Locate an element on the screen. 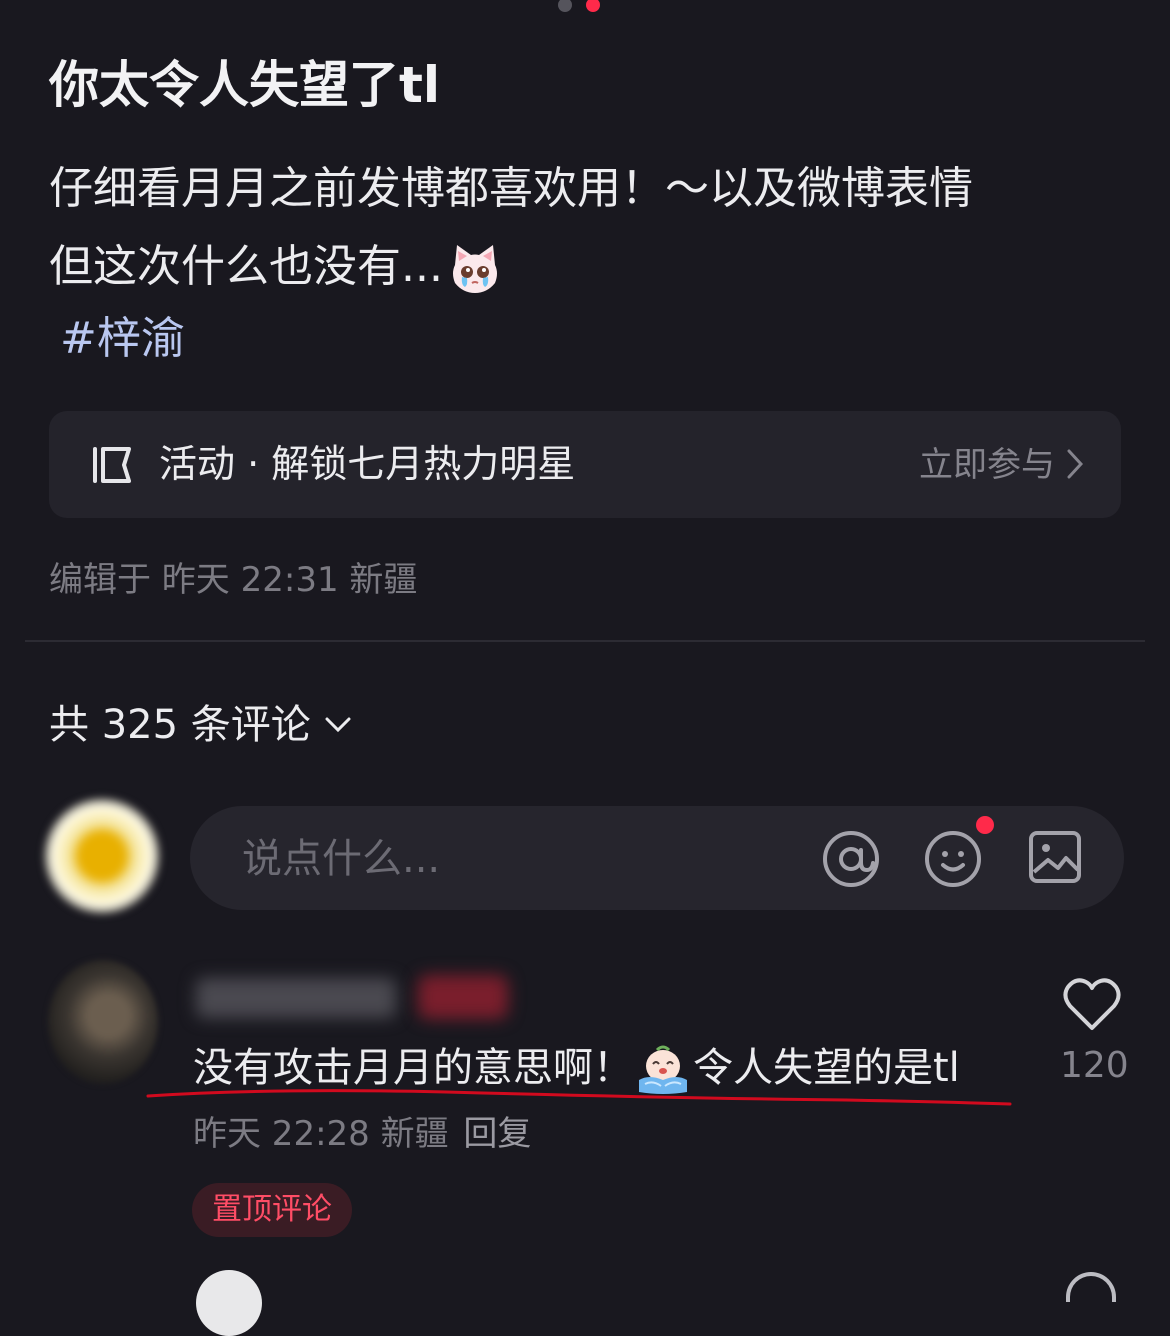 The image size is (1170, 1336). comment-count-sort: 共 325 条评论 is located at coordinates (200, 725).